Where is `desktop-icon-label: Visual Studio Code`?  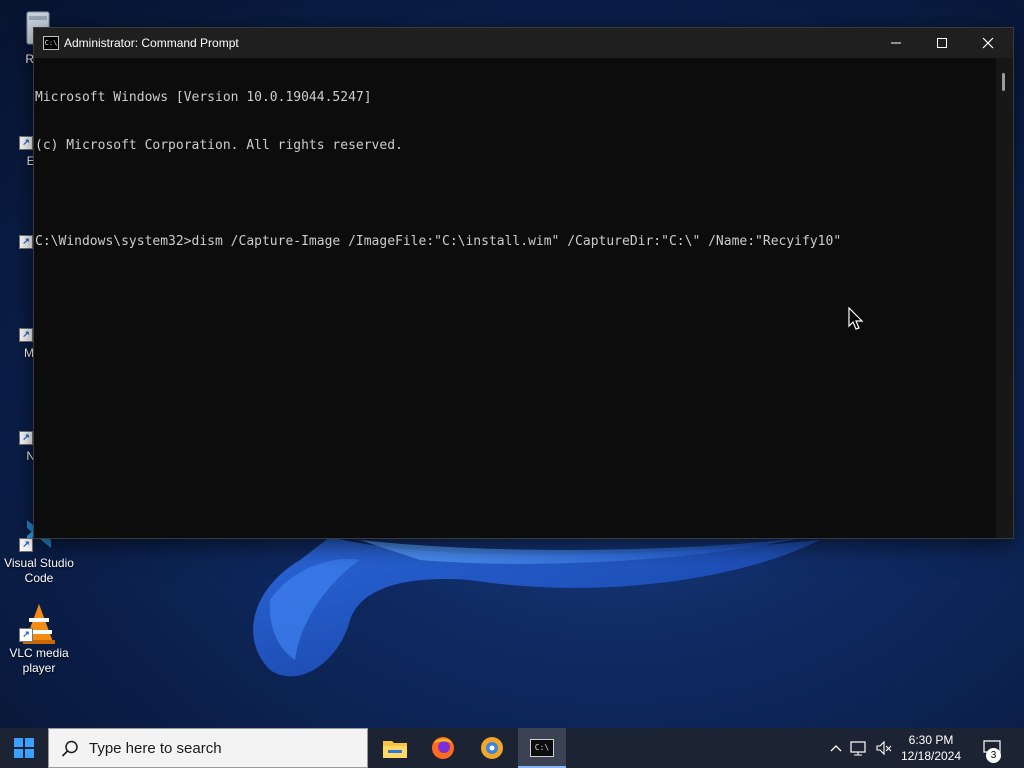
desktop-icon-label: Visual Studio Code is located at coordinates (39, 570).